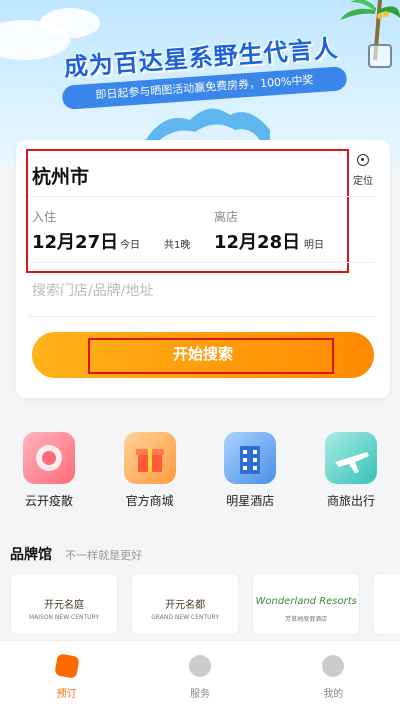 Image resolution: width=400 pixels, height=710 pixels. I want to click on airplane-icon, so click(350, 458).